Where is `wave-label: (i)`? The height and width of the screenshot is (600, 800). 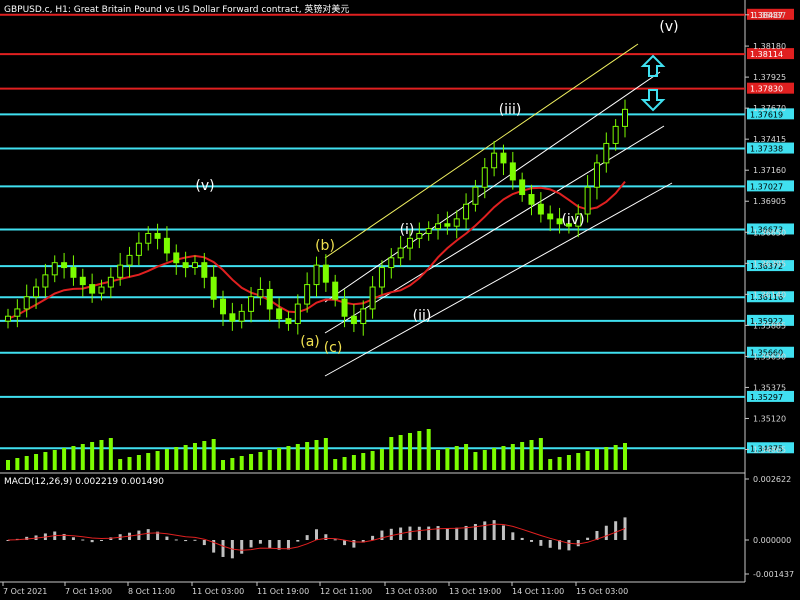 wave-label: (i) is located at coordinates (407, 230).